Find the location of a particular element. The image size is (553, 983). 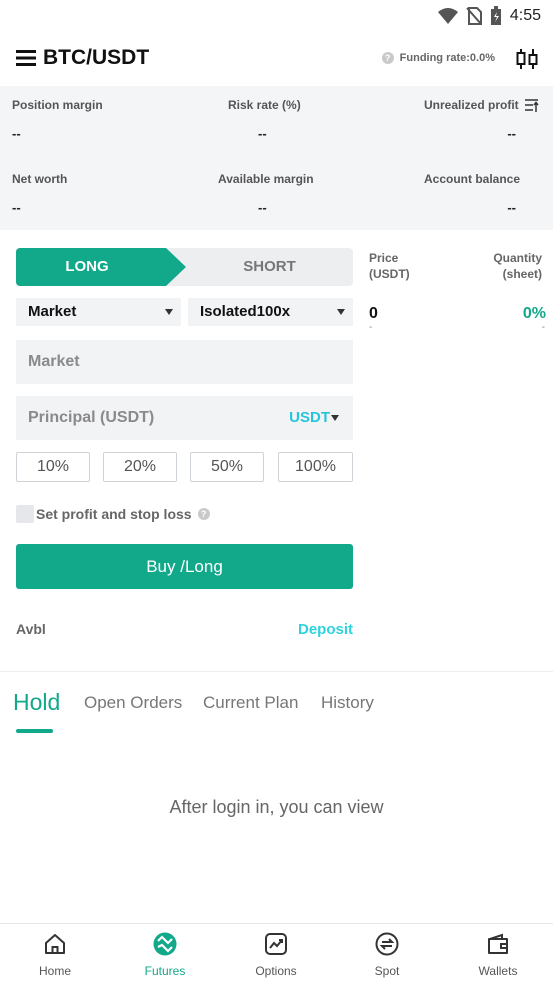

nav-home: Home is located at coordinates (55, 953).